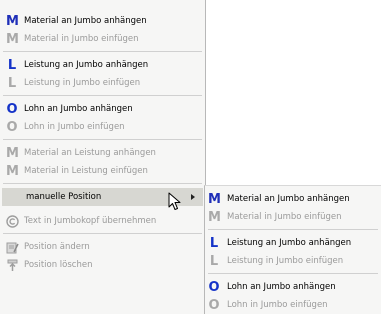  I want to click on submenu-item-lohn-in-jumbo-einfuegen: O Lohn in Jumbo einfügen, so click(293, 305).